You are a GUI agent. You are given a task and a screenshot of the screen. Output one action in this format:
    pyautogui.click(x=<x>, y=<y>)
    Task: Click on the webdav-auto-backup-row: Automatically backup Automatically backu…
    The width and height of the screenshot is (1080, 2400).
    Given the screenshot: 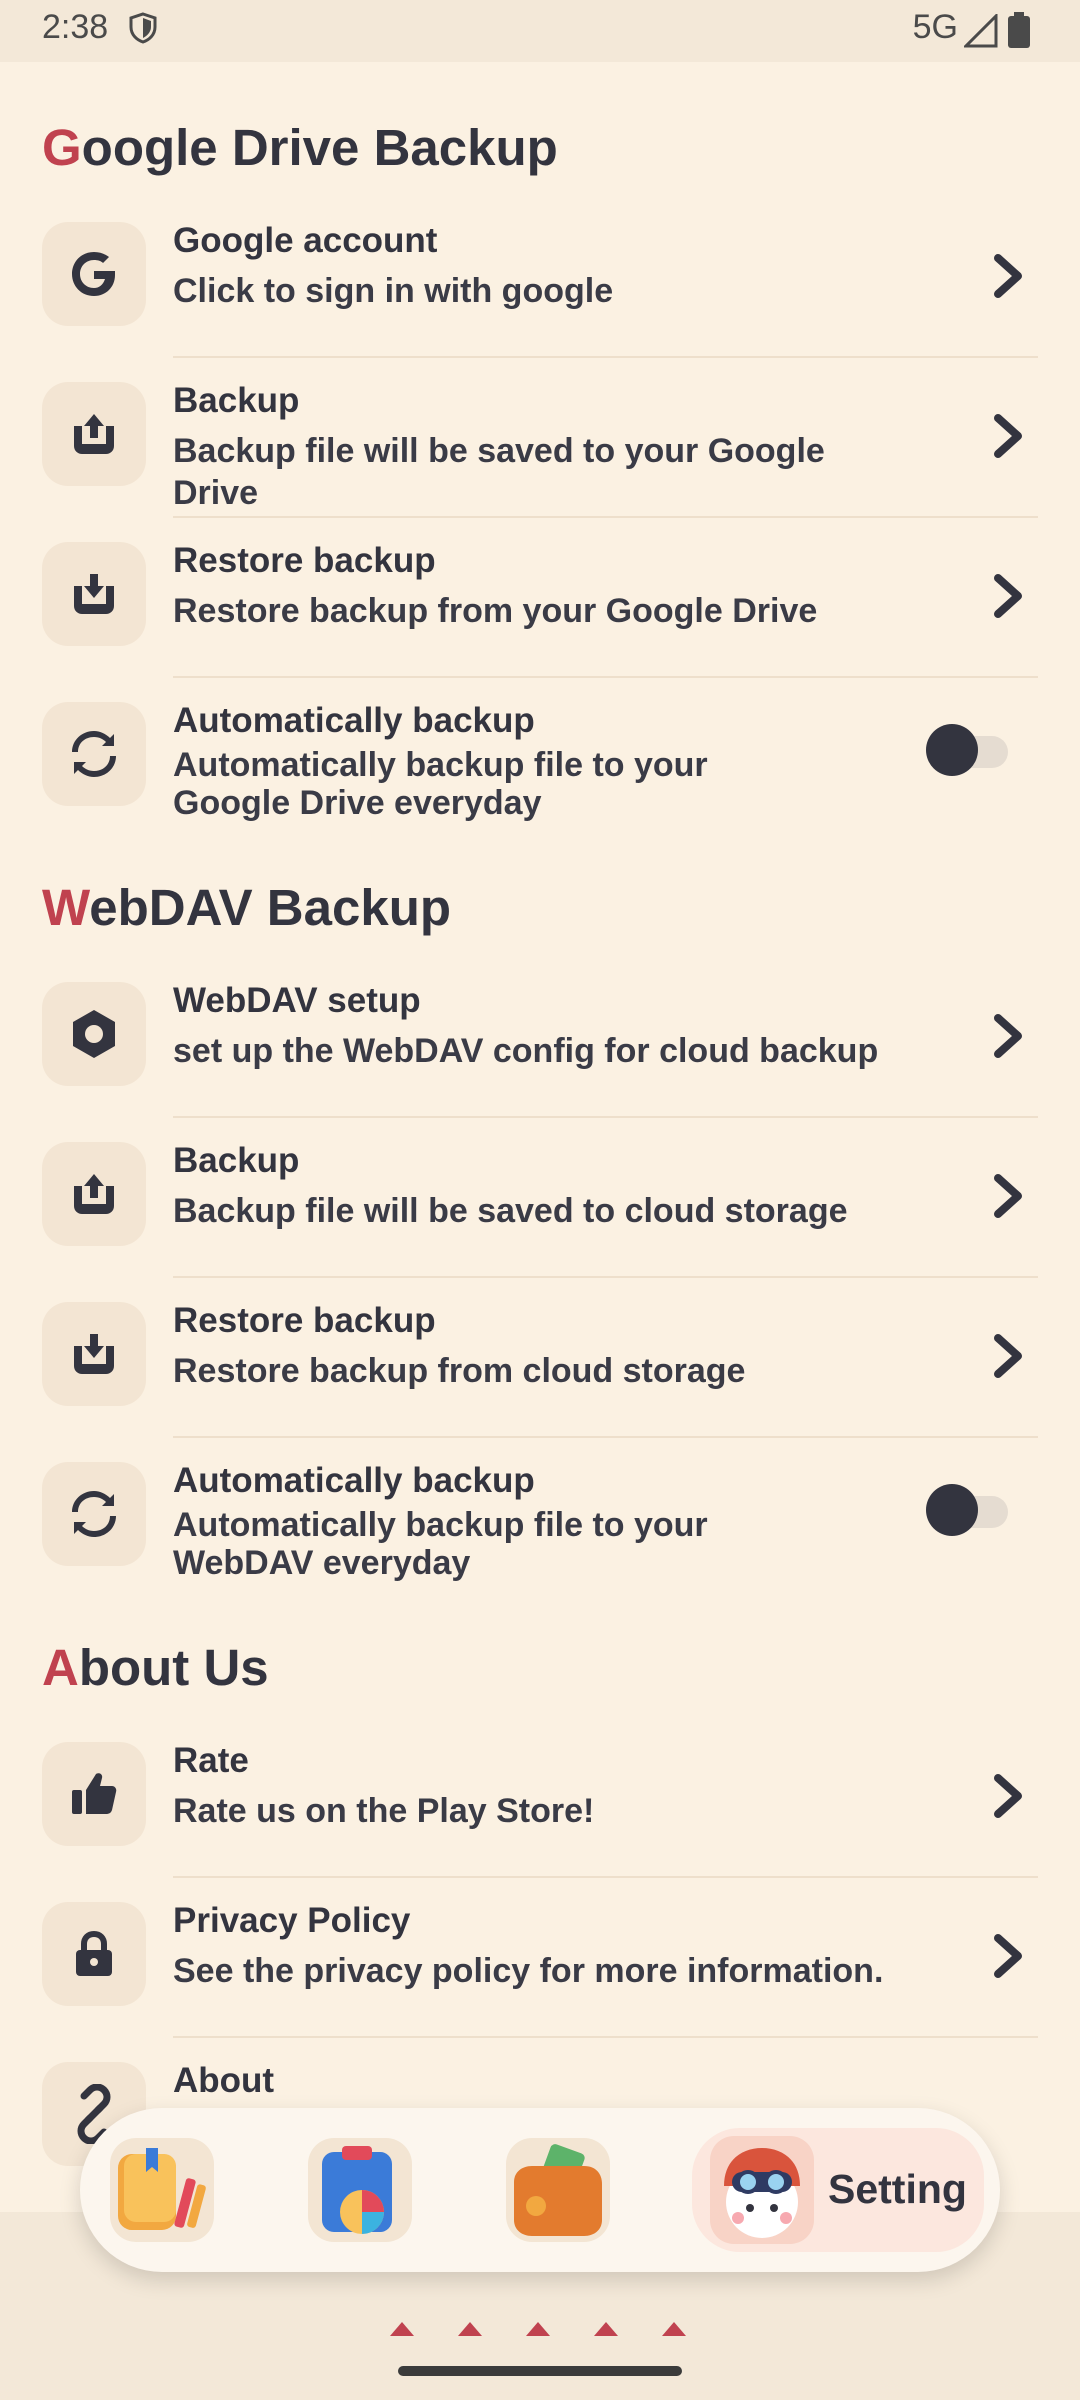 What is the action you would take?
    pyautogui.click(x=540, y=1533)
    